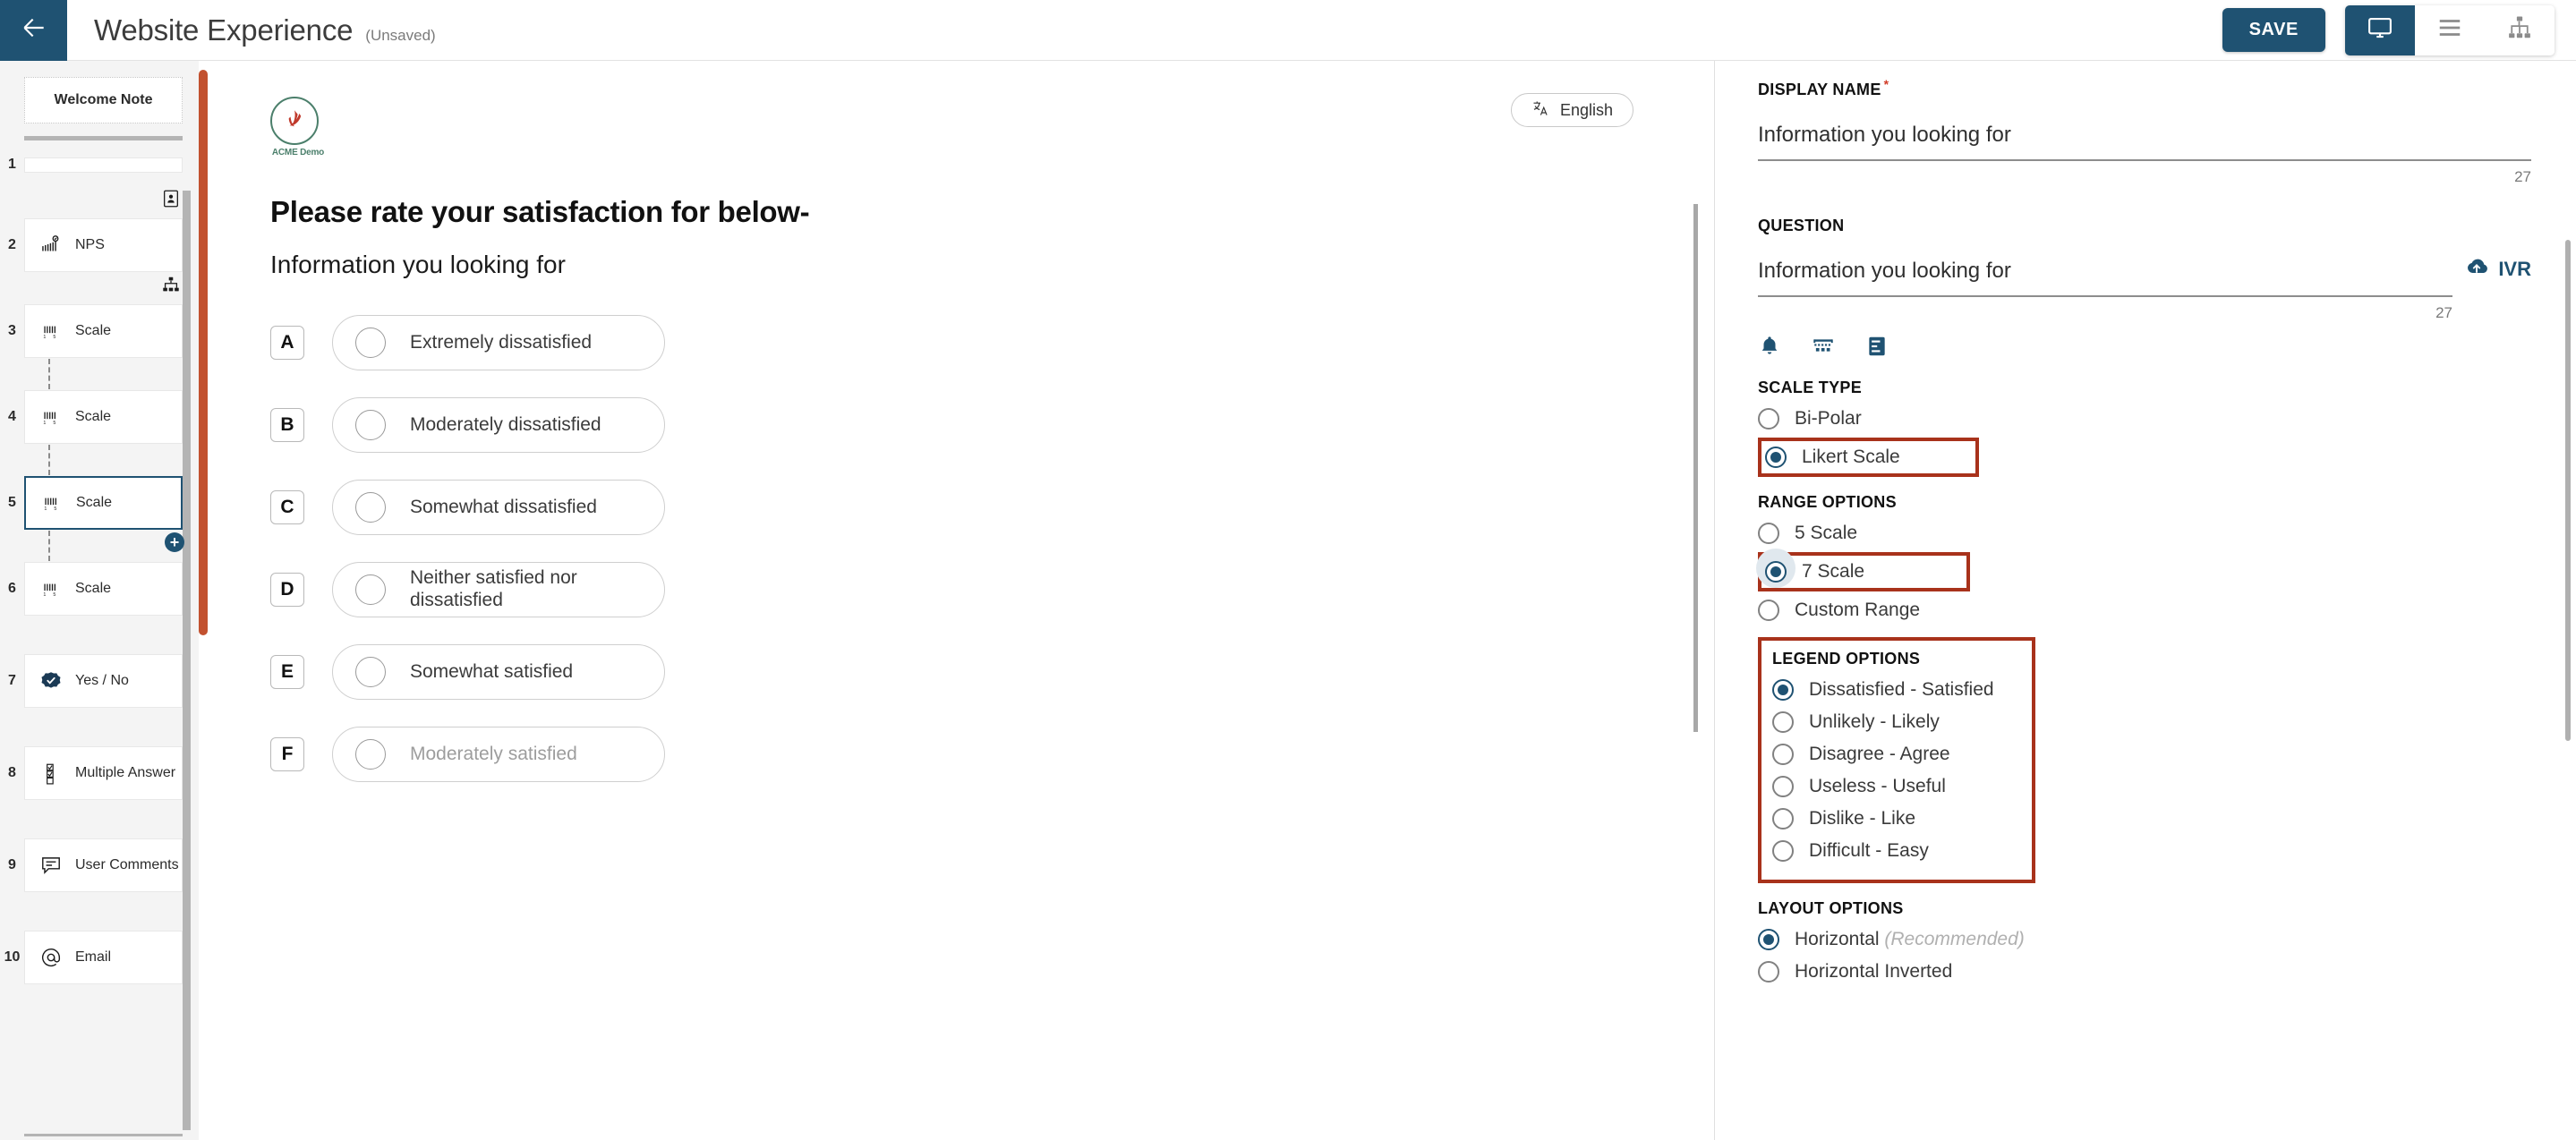 This screenshot has height=1140, width=2576. I want to click on save-button: SAVE, so click(2273, 30).